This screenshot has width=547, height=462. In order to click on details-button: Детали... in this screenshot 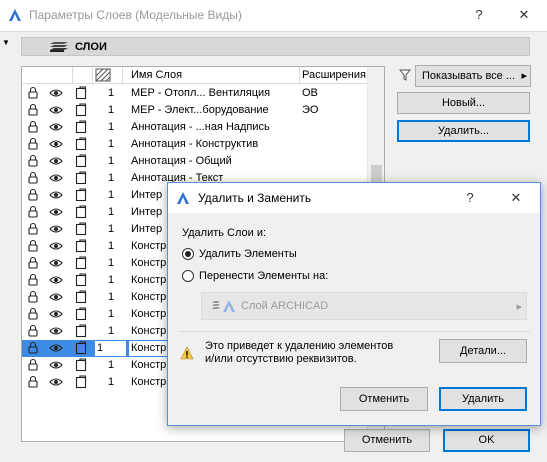, I will do `click(483, 351)`.